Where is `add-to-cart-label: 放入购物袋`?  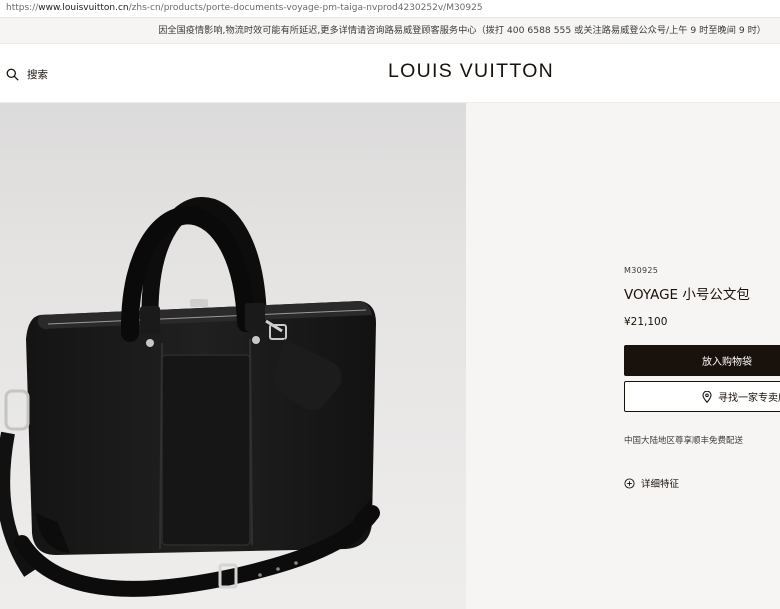 add-to-cart-label: 放入购物袋 is located at coordinates (727, 362).